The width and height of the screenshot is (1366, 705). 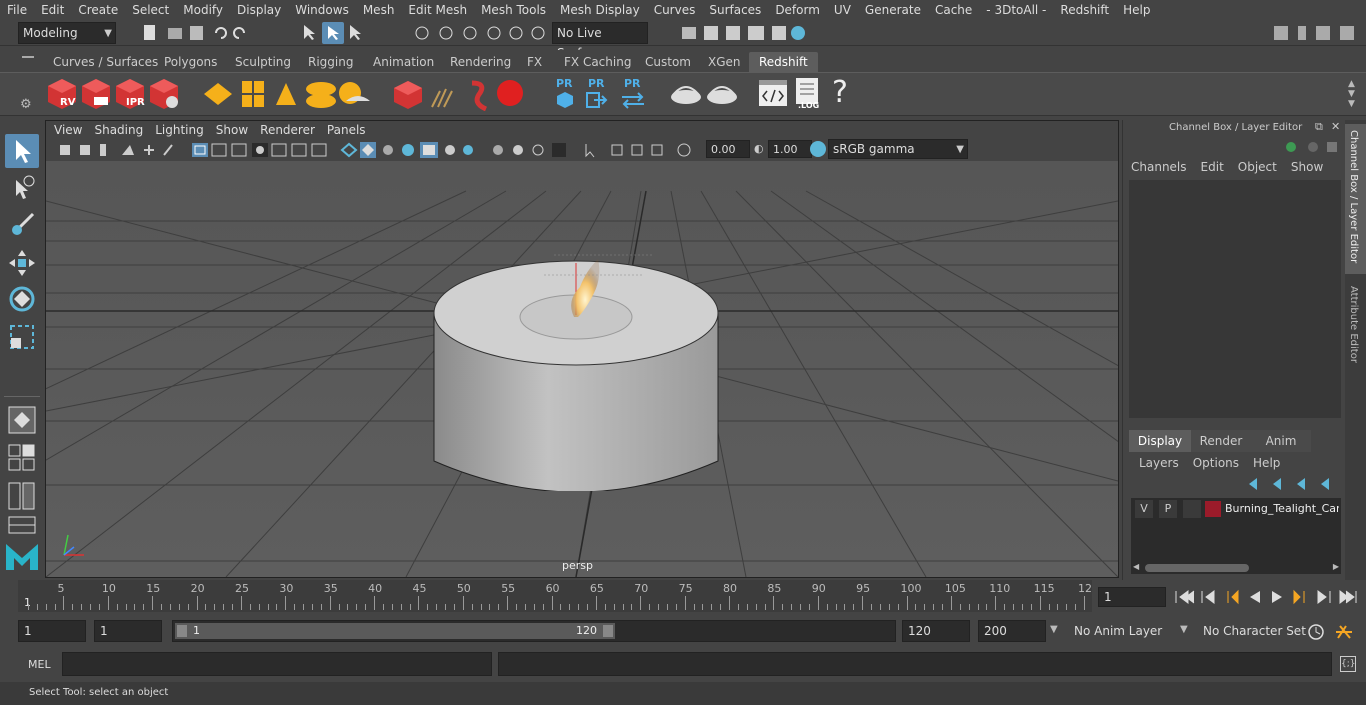 What do you see at coordinates (480, 33) in the screenshot?
I see `snap-icons` at bounding box center [480, 33].